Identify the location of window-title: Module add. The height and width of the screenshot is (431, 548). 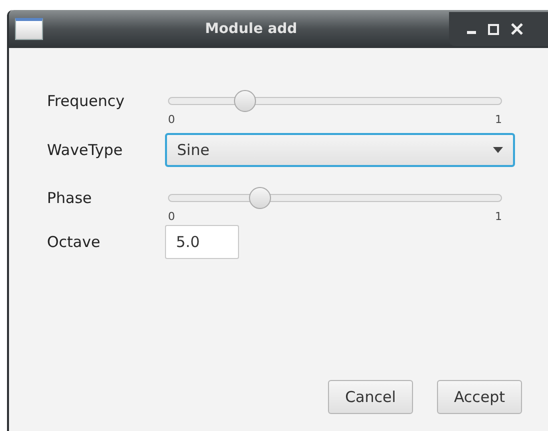
(251, 29).